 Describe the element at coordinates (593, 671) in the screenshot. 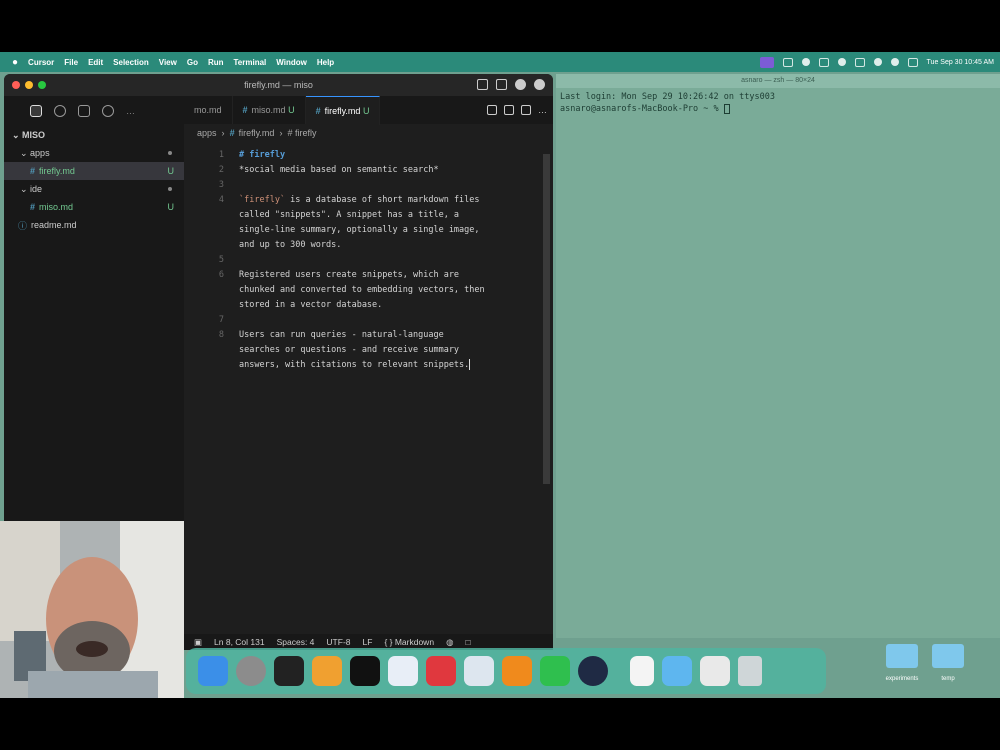

I see `activity-app-icon` at that location.